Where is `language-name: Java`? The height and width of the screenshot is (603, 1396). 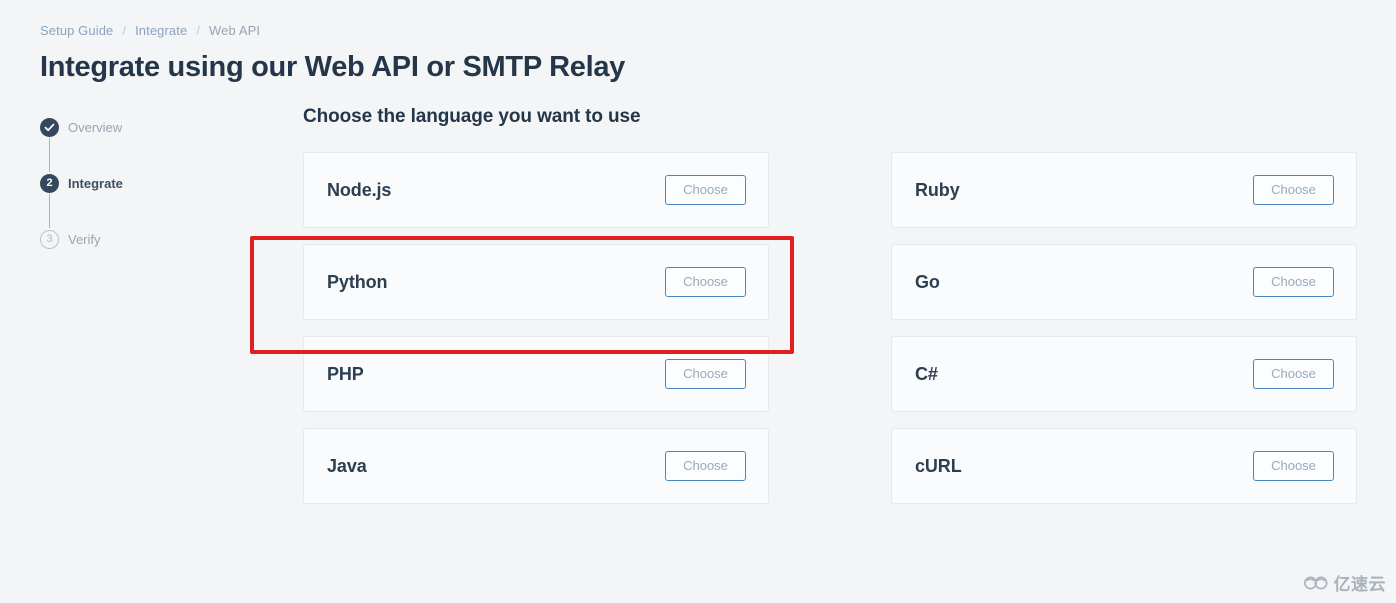 language-name: Java is located at coordinates (347, 465).